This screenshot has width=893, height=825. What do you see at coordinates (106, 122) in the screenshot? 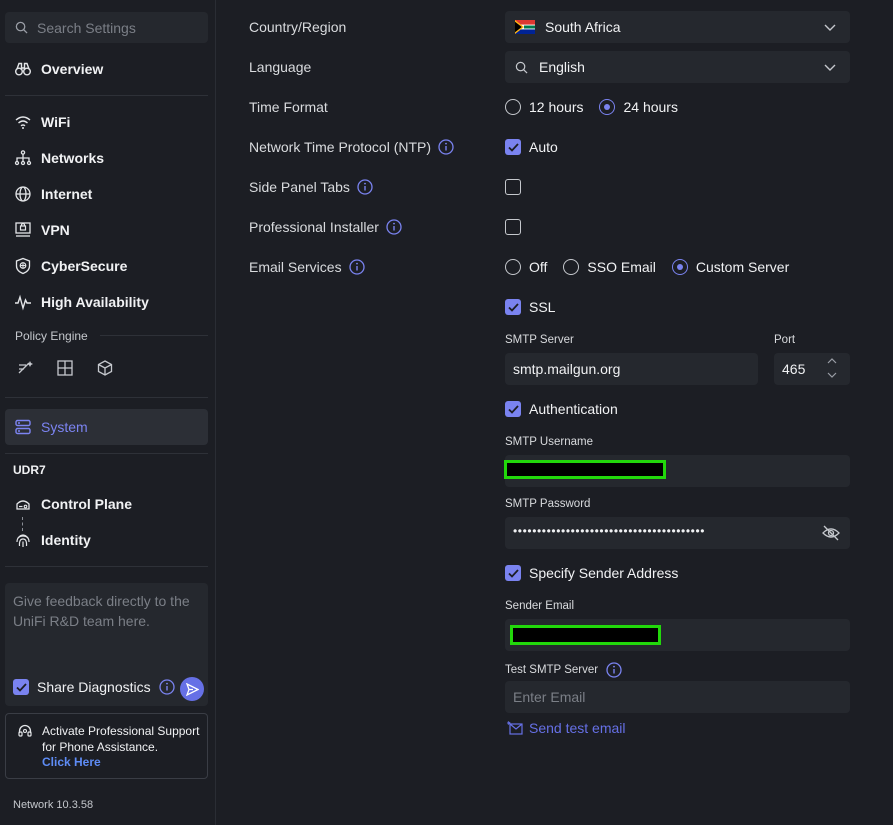
I see `sidebar-item-wifi: WiFi` at bounding box center [106, 122].